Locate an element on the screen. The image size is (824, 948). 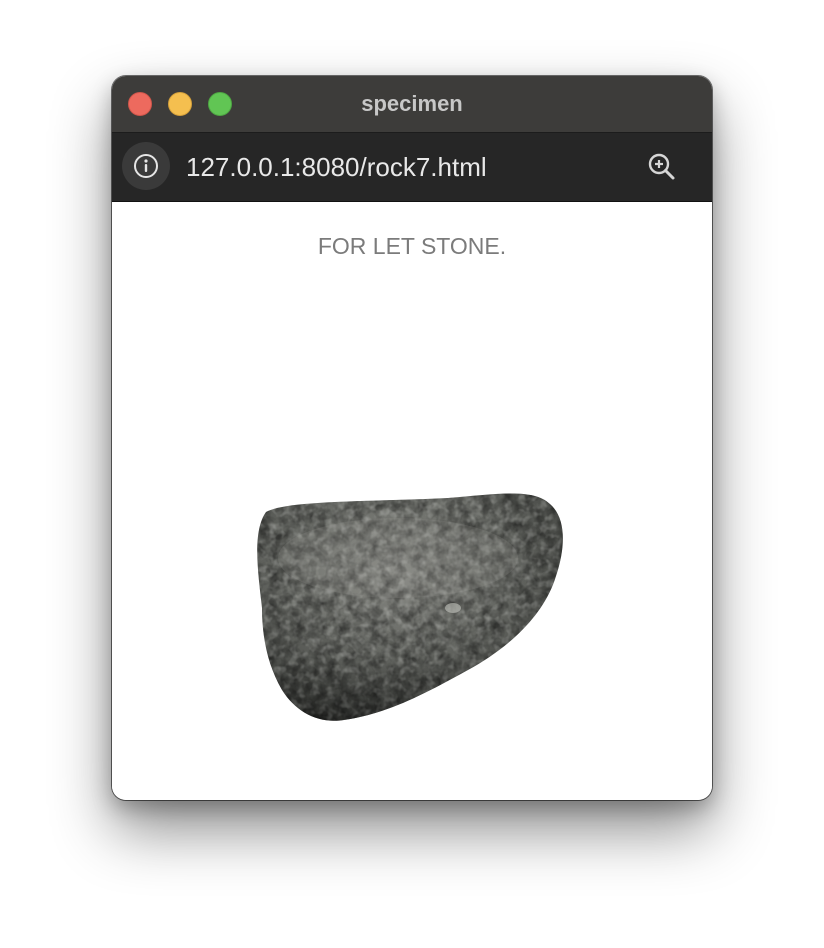
site-info-button is located at coordinates (146, 166).